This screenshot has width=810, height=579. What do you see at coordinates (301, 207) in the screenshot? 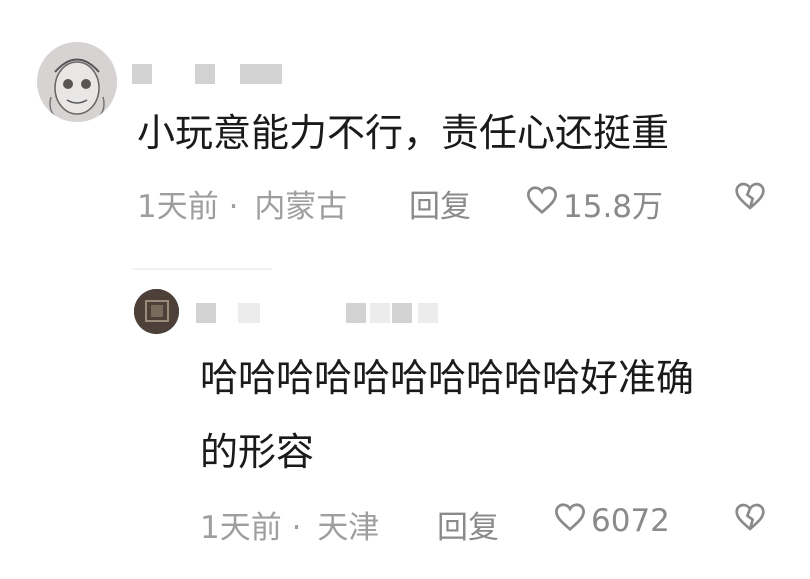
I see `comment-location: 内蒙古` at bounding box center [301, 207].